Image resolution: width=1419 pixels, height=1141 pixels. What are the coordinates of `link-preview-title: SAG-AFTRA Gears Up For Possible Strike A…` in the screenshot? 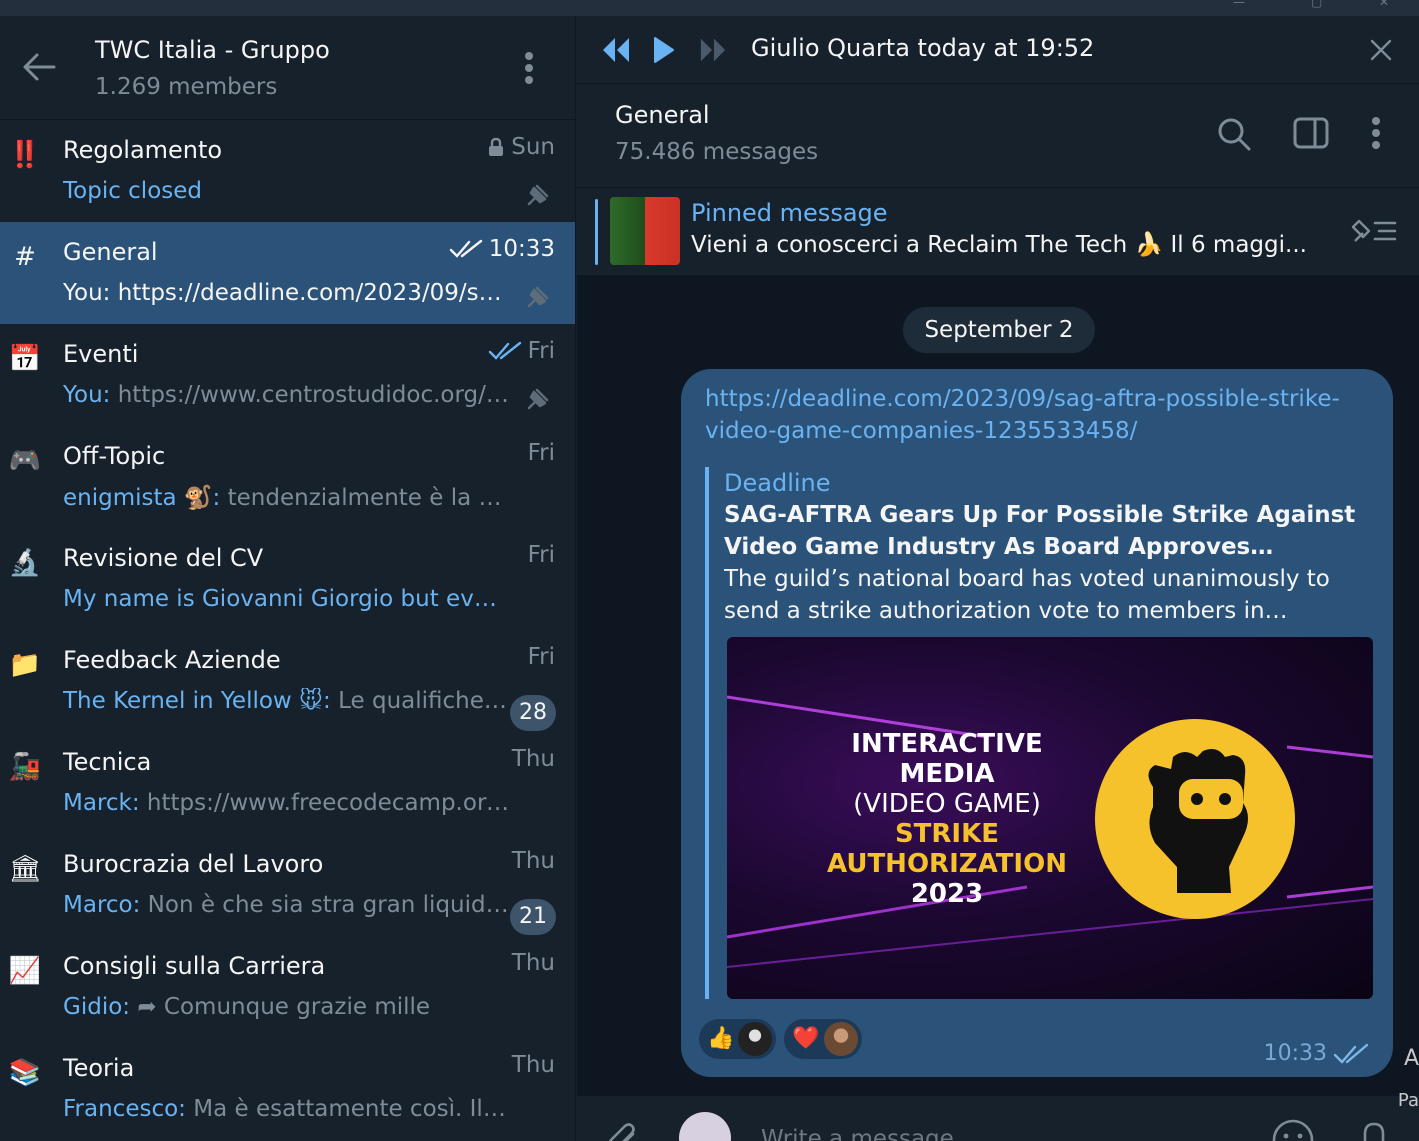 It's located at (1040, 531).